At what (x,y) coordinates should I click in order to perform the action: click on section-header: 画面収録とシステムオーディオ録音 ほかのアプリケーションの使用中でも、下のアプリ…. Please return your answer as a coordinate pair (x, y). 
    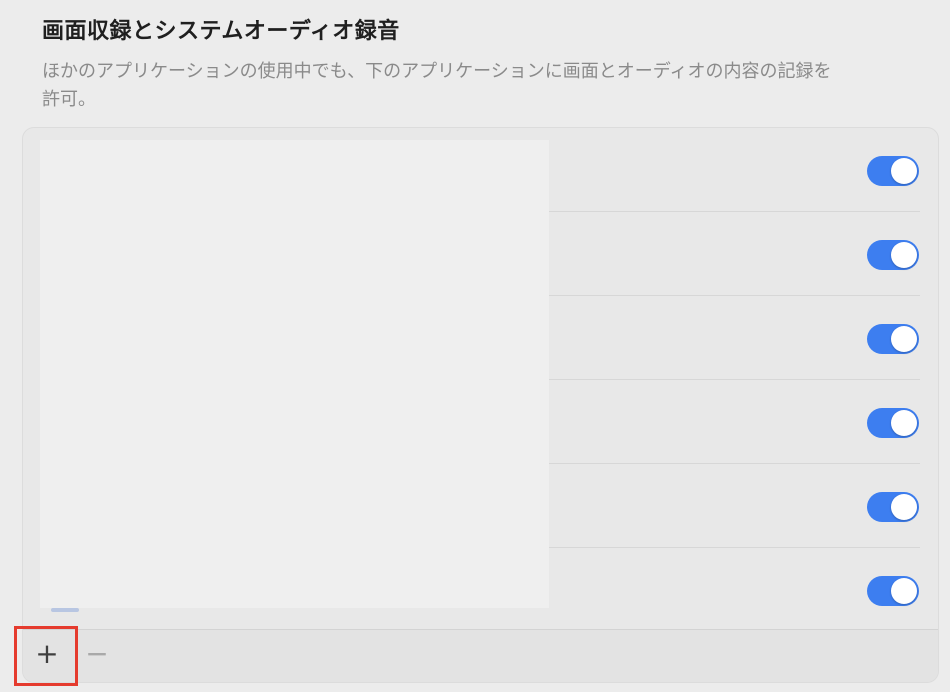
    Looking at the image, I should click on (472, 66).